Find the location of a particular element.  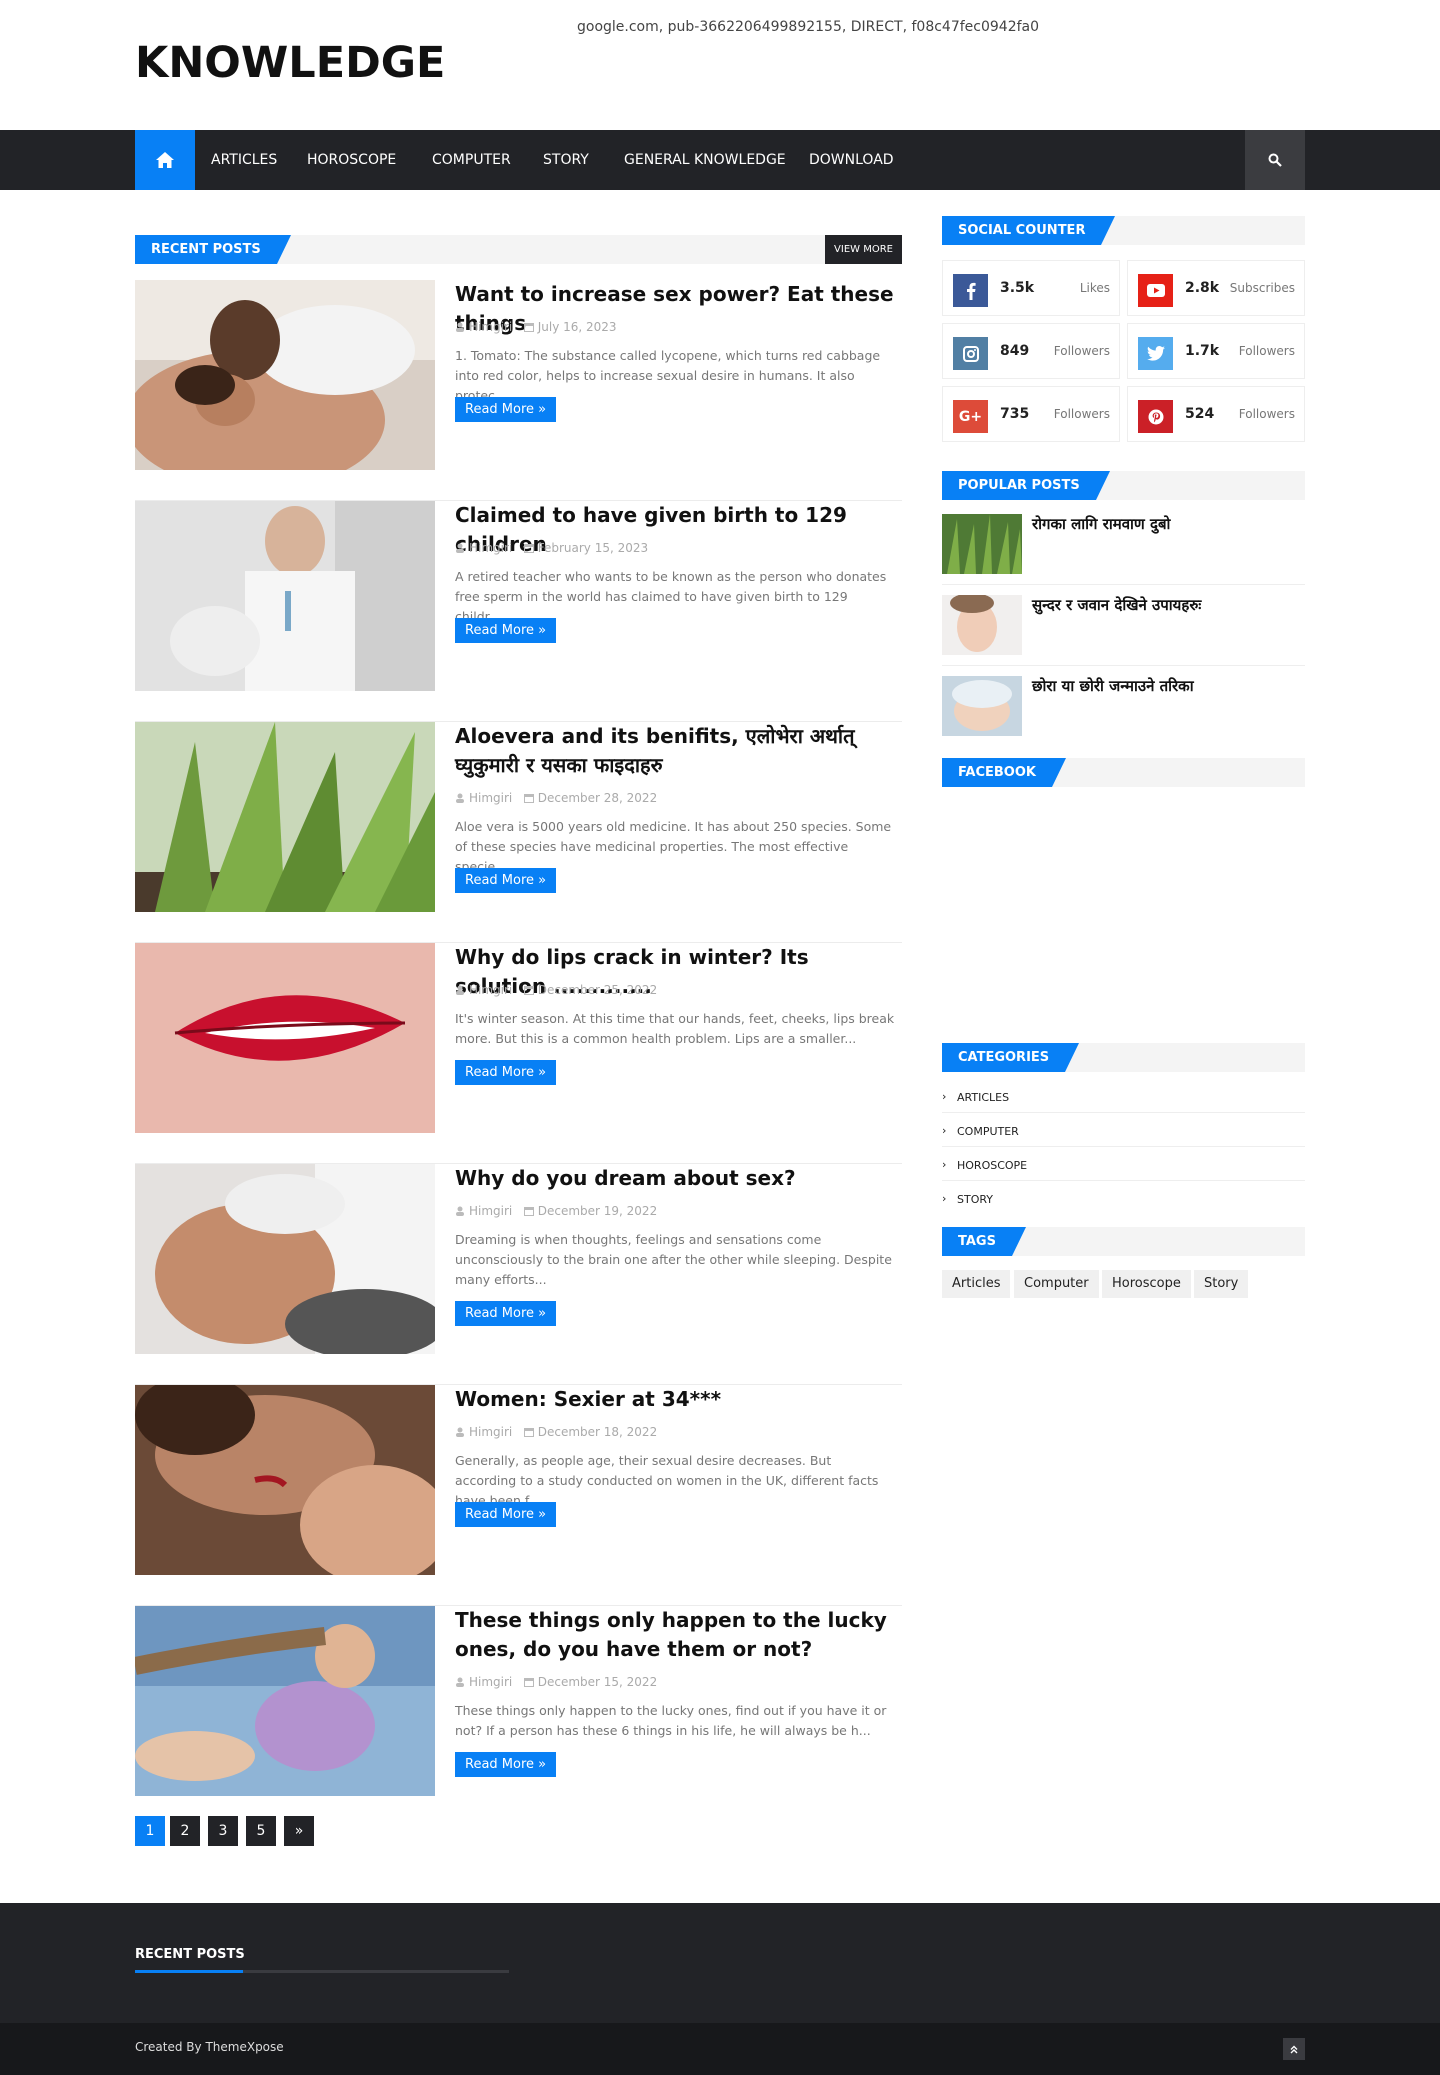

twitter-counter: 1.7k Followers is located at coordinates (1216, 351).